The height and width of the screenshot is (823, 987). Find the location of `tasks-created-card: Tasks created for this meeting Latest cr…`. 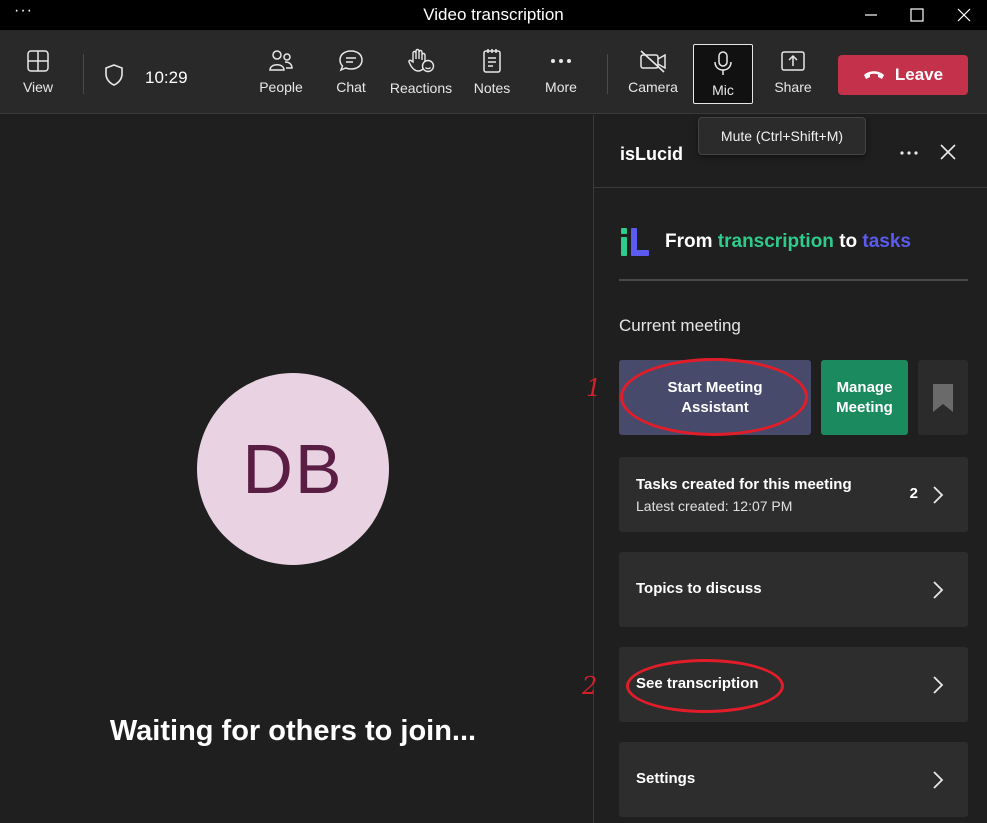

tasks-created-card: Tasks created for this meeting Latest cr… is located at coordinates (793, 494).